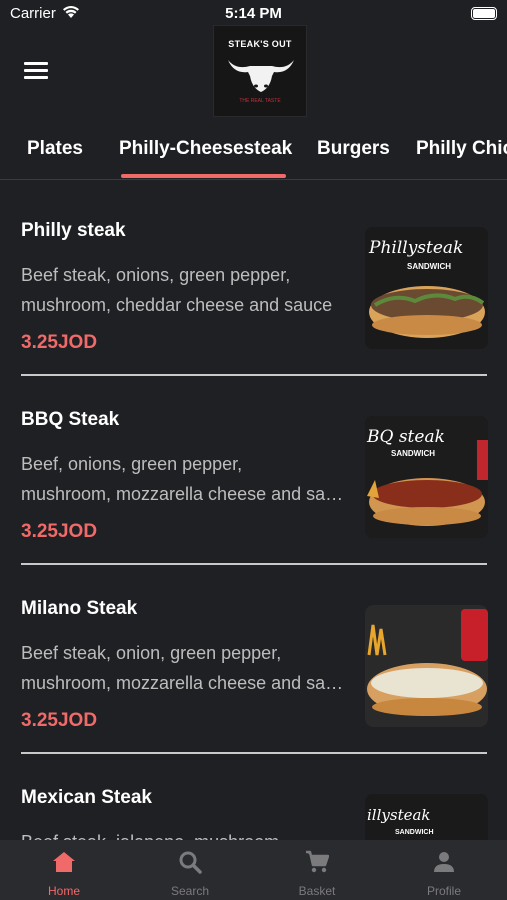 This screenshot has width=507, height=900. Describe the element at coordinates (183, 833) in the screenshot. I see `product-description: Beef steak, jalapeno, mushroom,` at that location.